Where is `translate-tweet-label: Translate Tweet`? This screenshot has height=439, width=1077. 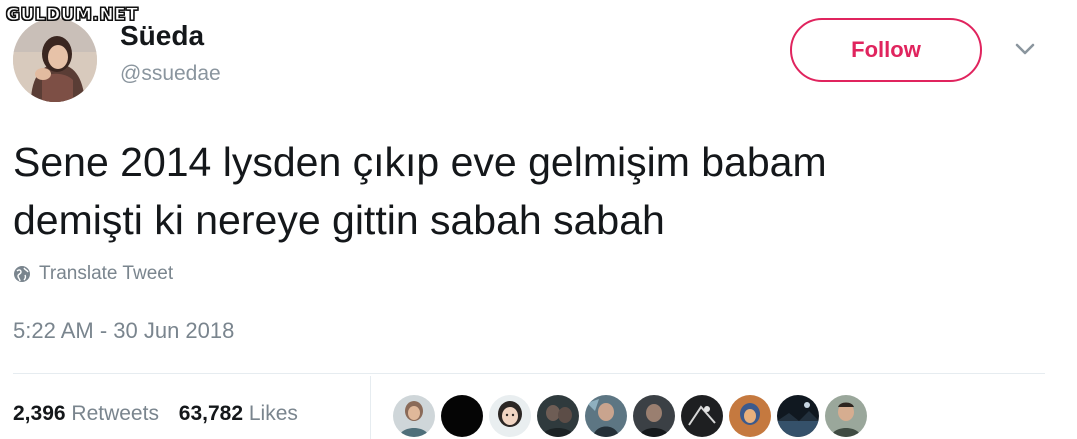
translate-tweet-label: Translate Tweet is located at coordinates (106, 273).